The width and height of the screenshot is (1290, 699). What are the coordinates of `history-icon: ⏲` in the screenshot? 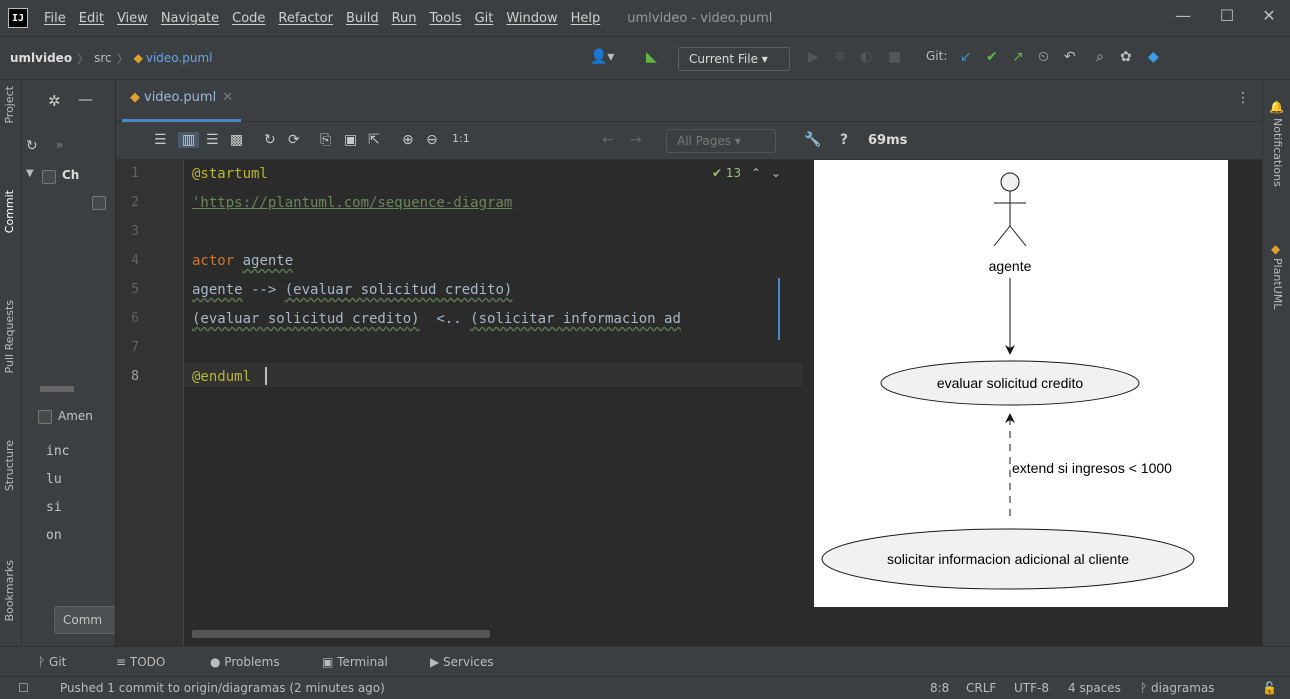 It's located at (1043, 57).